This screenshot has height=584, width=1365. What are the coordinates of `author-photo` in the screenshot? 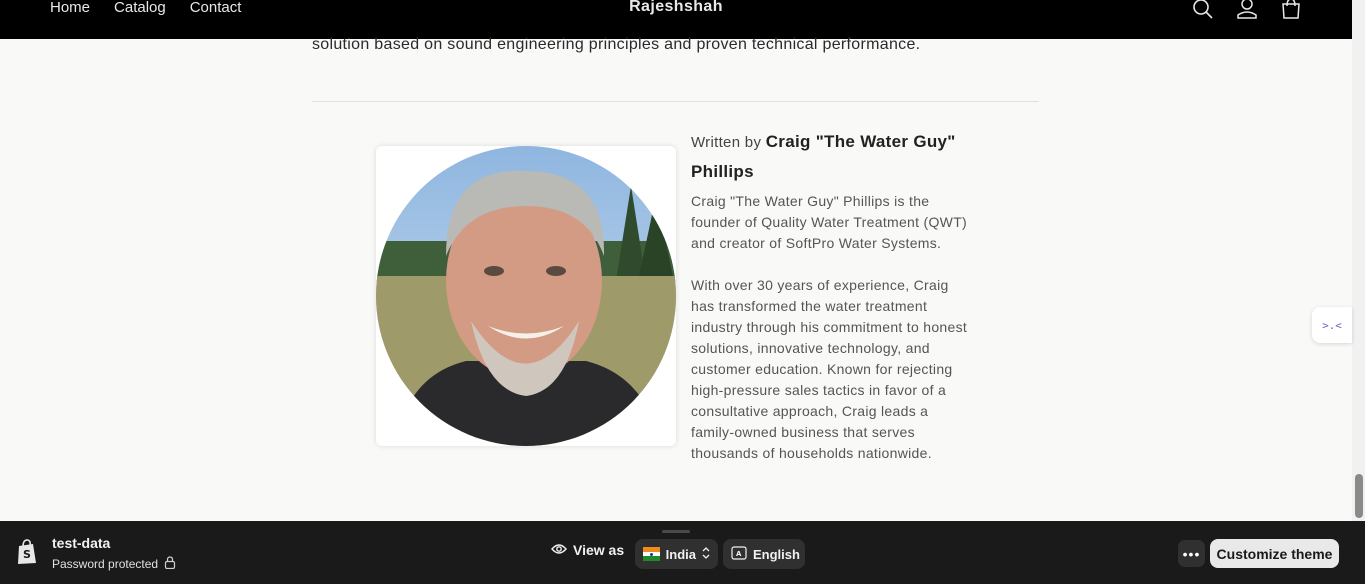 It's located at (526, 296).